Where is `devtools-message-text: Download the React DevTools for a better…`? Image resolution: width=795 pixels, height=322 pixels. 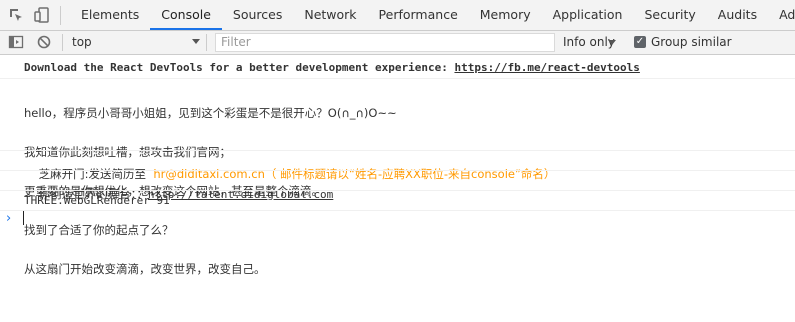
devtools-message-text: Download the React DevTools for a better… is located at coordinates (239, 67).